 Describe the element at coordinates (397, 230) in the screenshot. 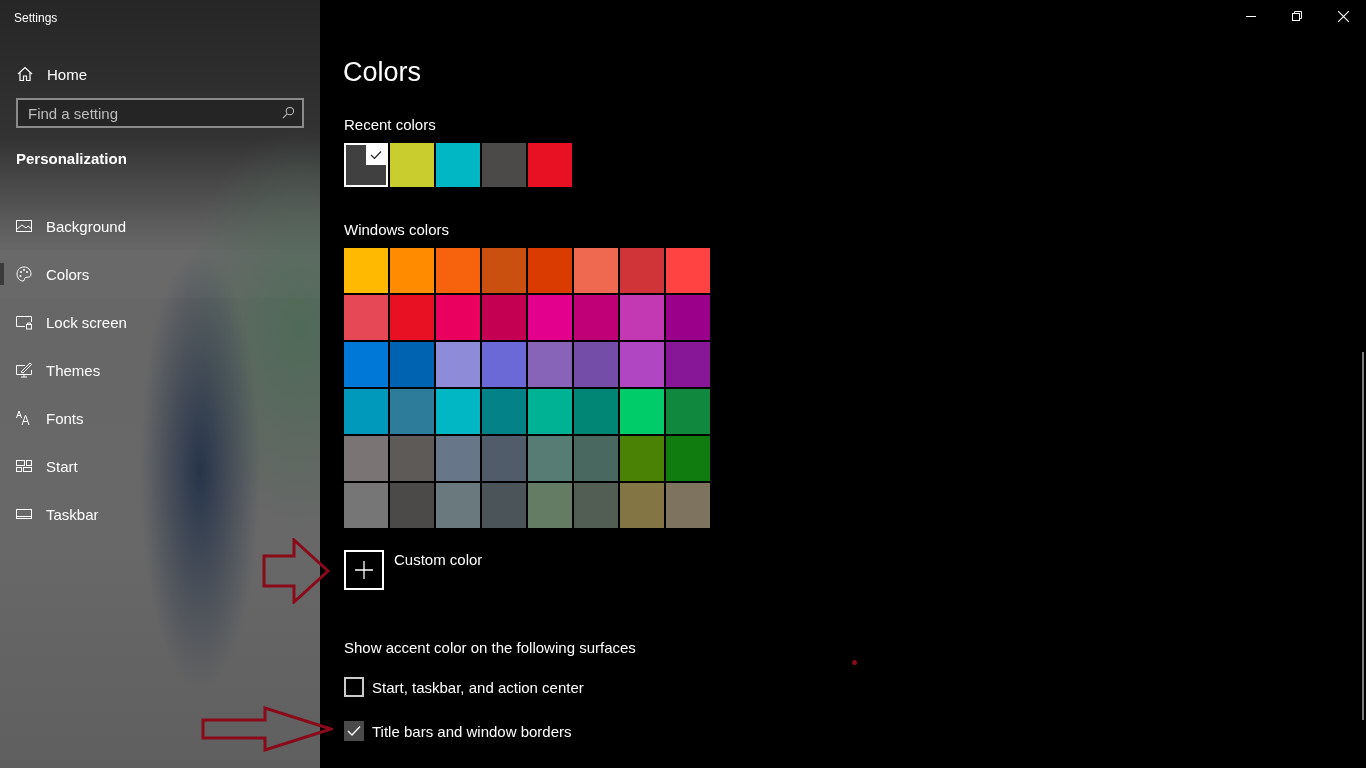

I see `section-label: Windows colors` at that location.